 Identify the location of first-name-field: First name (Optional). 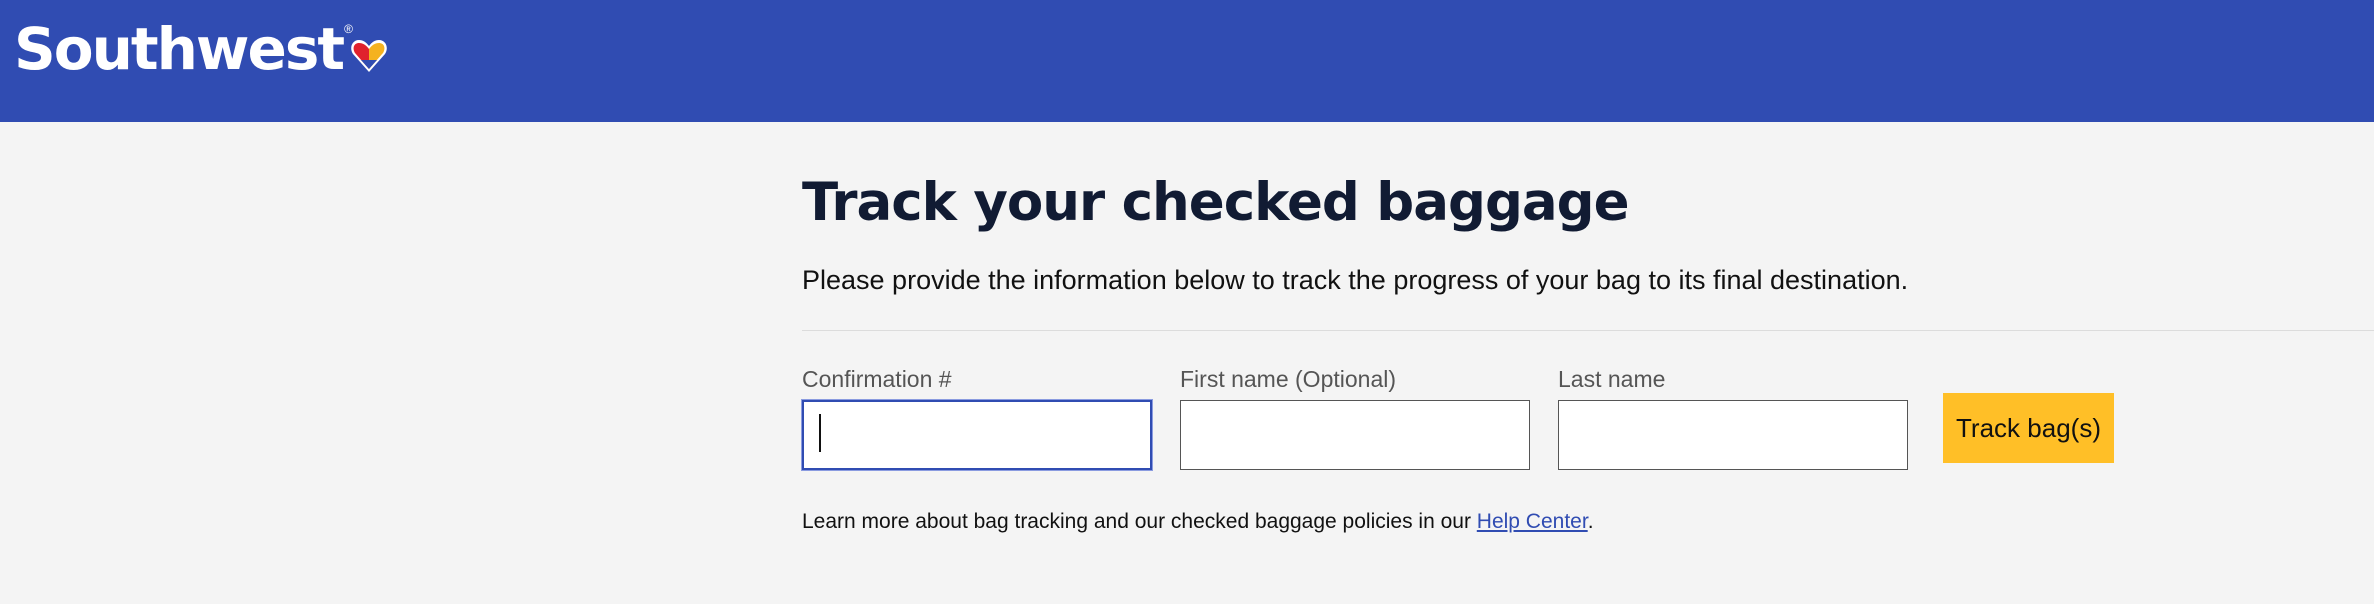
(1355, 417).